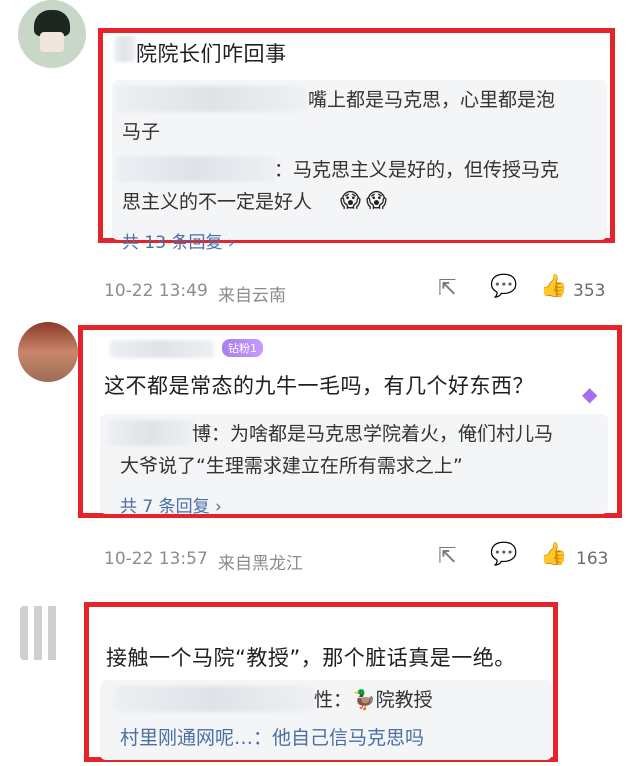 Image resolution: width=640 pixels, height=766 pixels. I want to click on timestamp: 10-22 13:49, so click(156, 291).